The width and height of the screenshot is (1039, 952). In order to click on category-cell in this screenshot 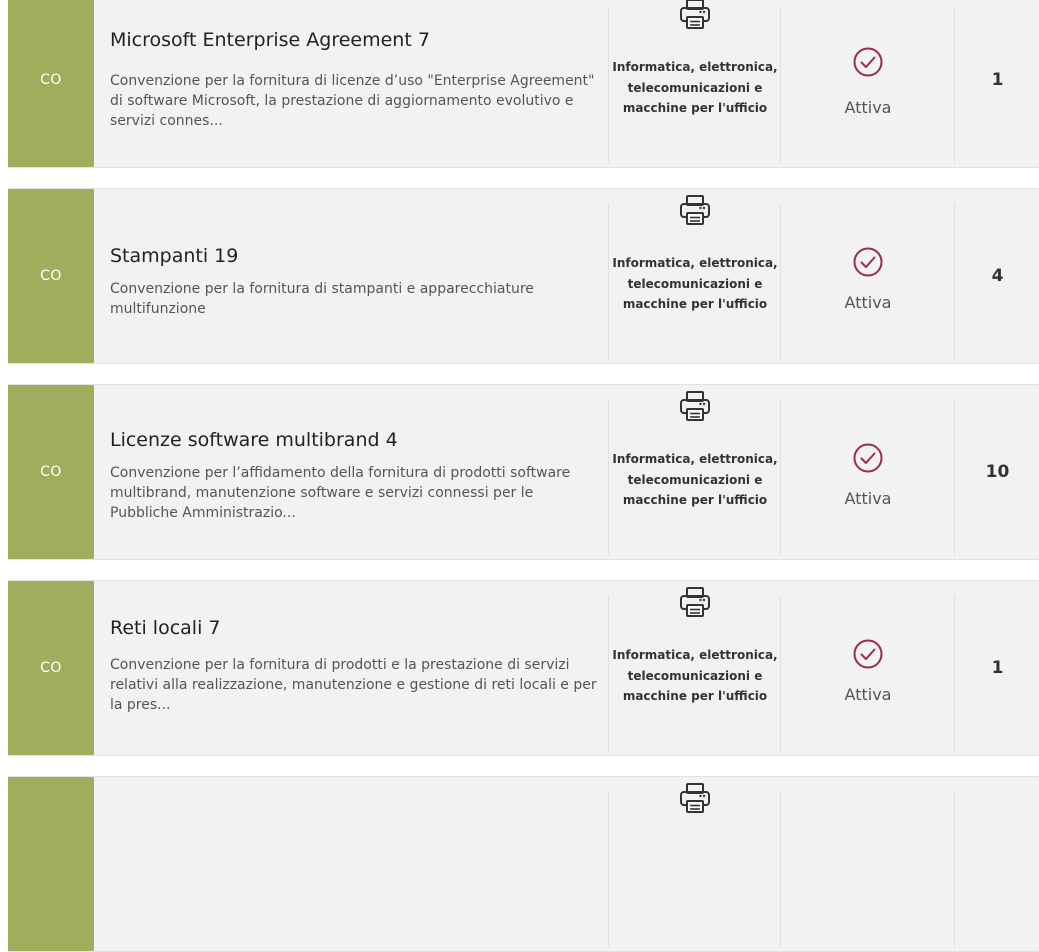, I will do `click(695, 864)`.